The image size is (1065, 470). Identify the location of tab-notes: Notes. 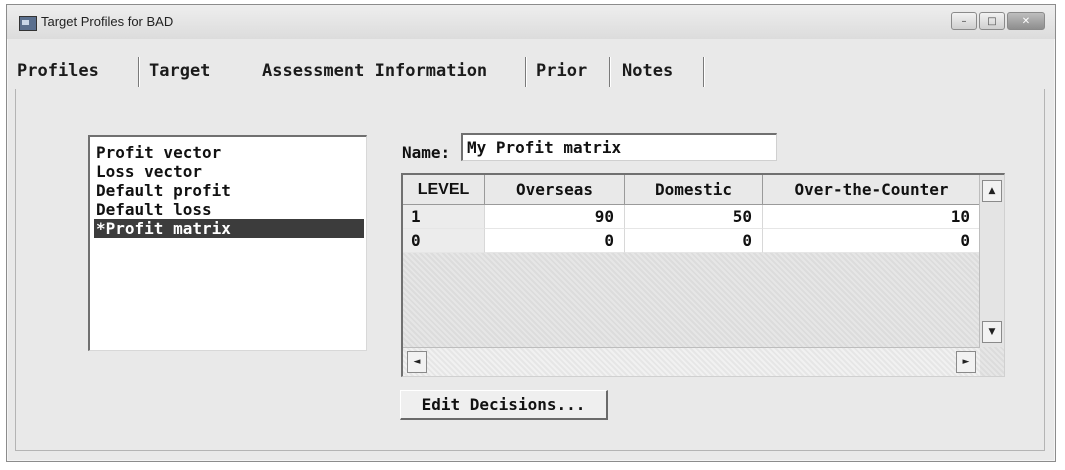
(647, 71).